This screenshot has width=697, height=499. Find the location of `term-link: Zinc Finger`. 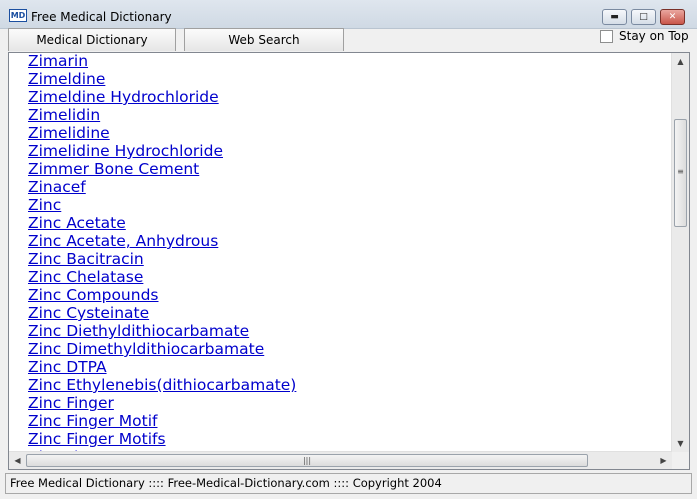

term-link: Zinc Finger is located at coordinates (162, 403).